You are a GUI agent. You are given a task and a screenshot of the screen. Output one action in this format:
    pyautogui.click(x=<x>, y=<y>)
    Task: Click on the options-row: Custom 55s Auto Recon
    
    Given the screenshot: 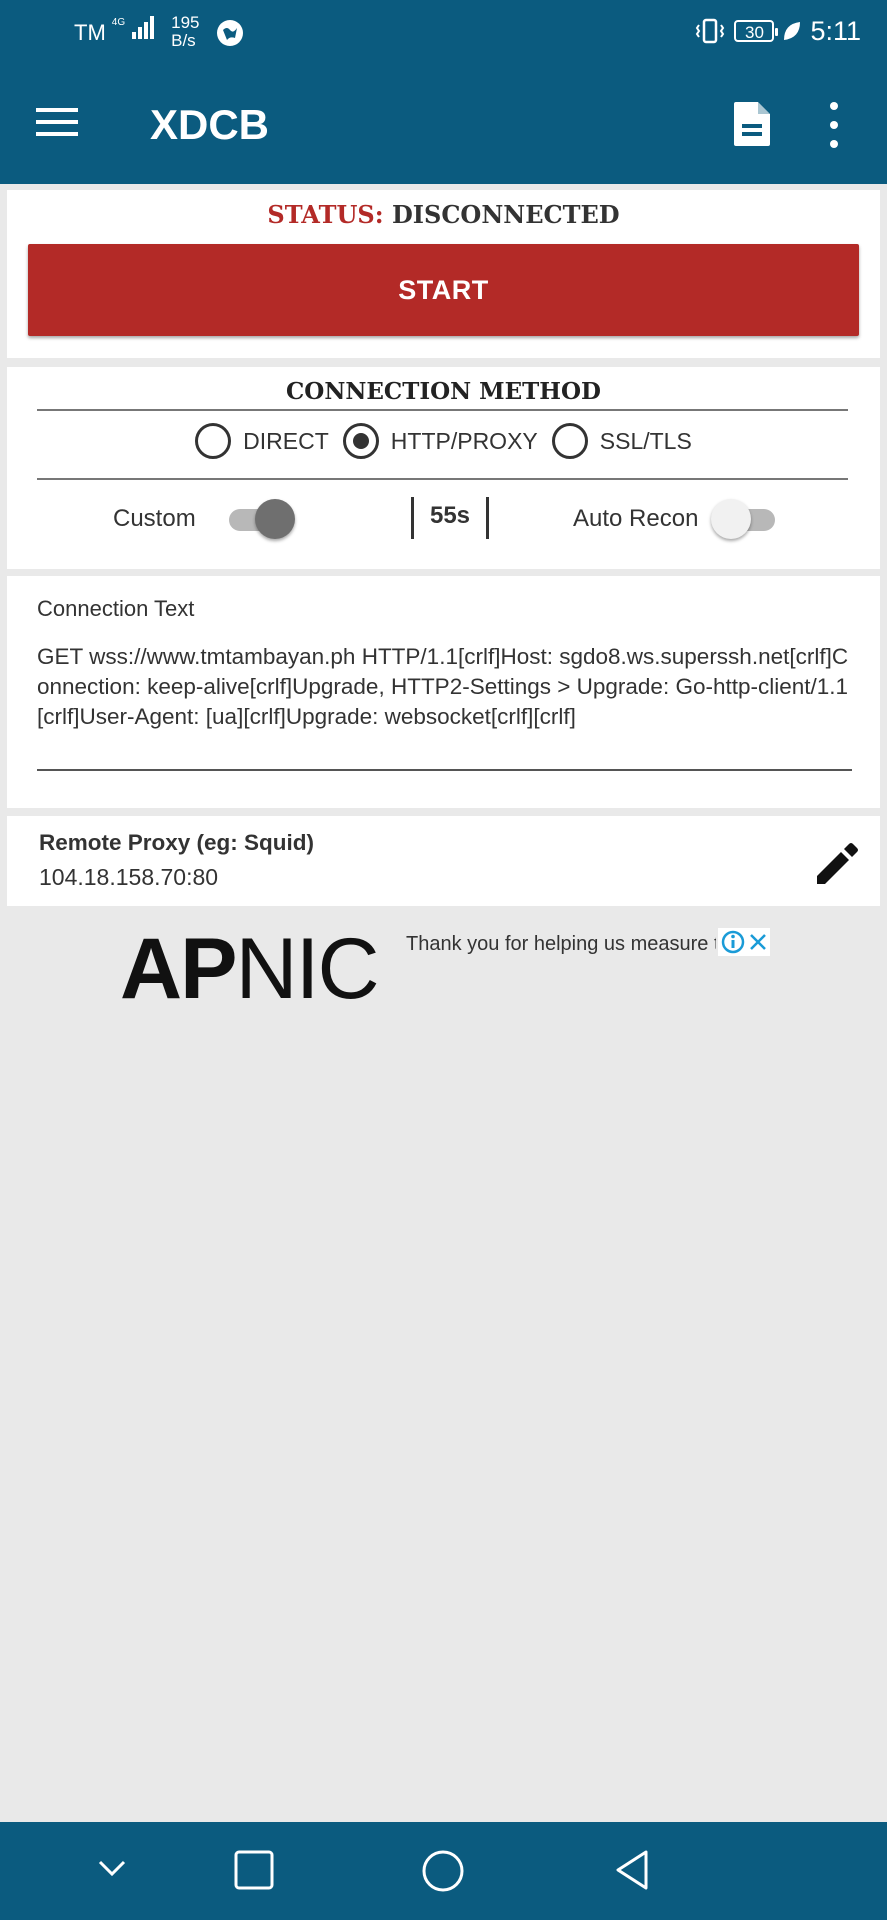 What is the action you would take?
    pyautogui.click(x=443, y=519)
    